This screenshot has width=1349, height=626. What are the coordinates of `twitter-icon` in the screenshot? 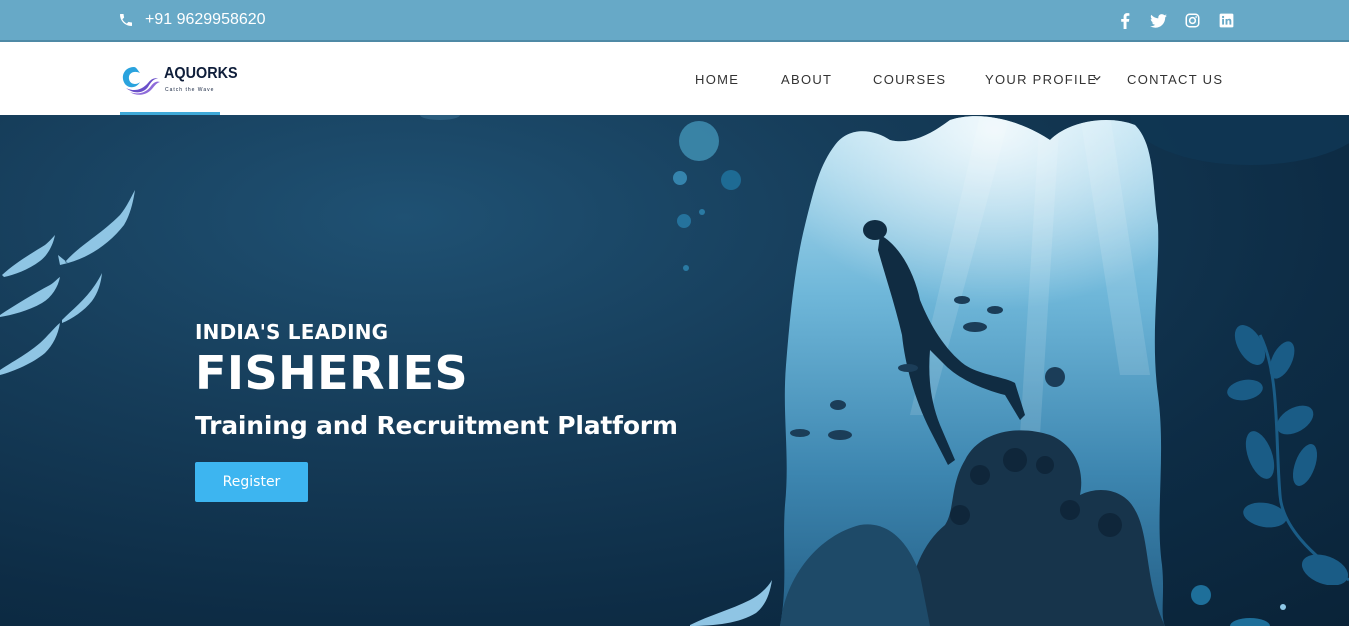 It's located at (1158, 20).